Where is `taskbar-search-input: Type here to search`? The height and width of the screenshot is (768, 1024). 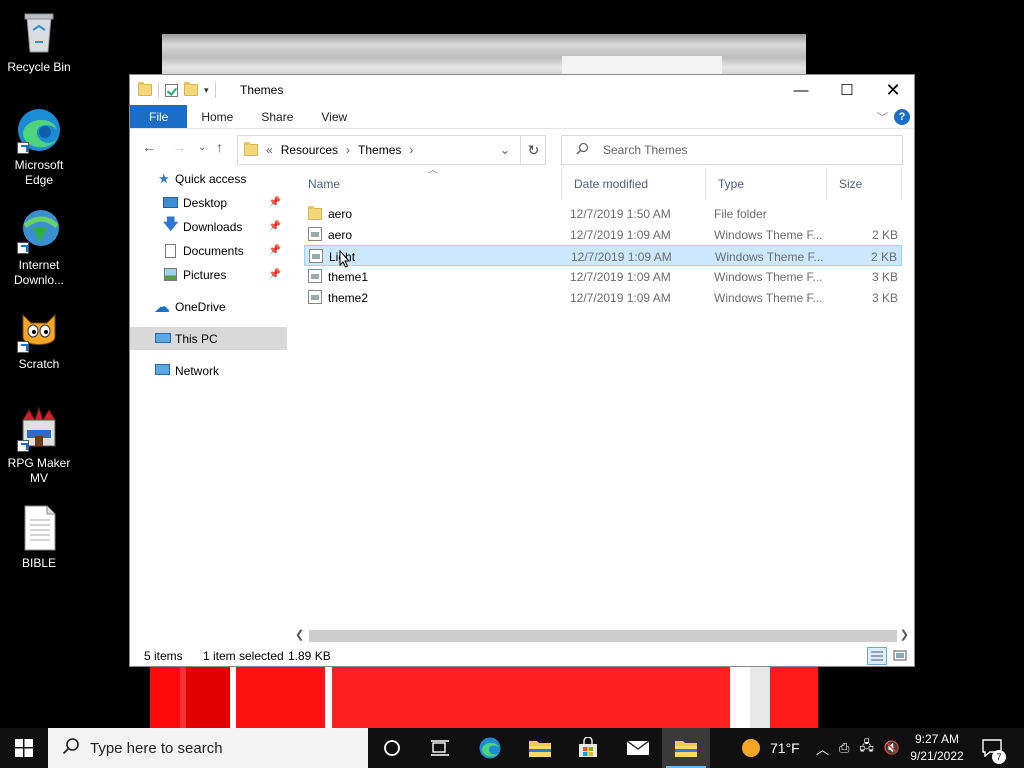
taskbar-search-input: Type here to search is located at coordinates (156, 748).